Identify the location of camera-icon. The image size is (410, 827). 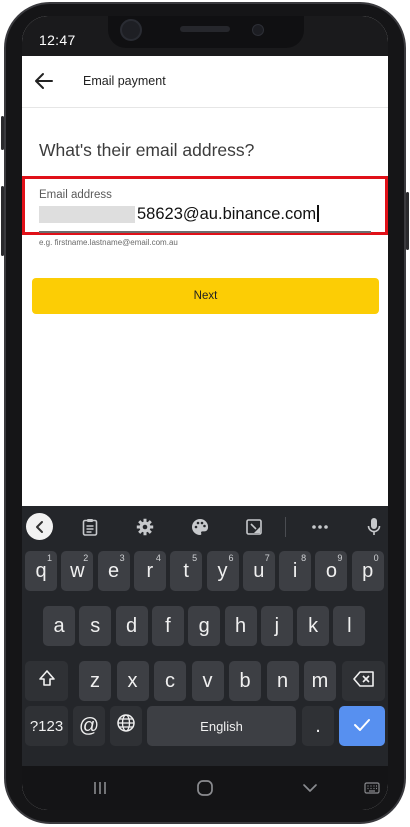
(131, 30).